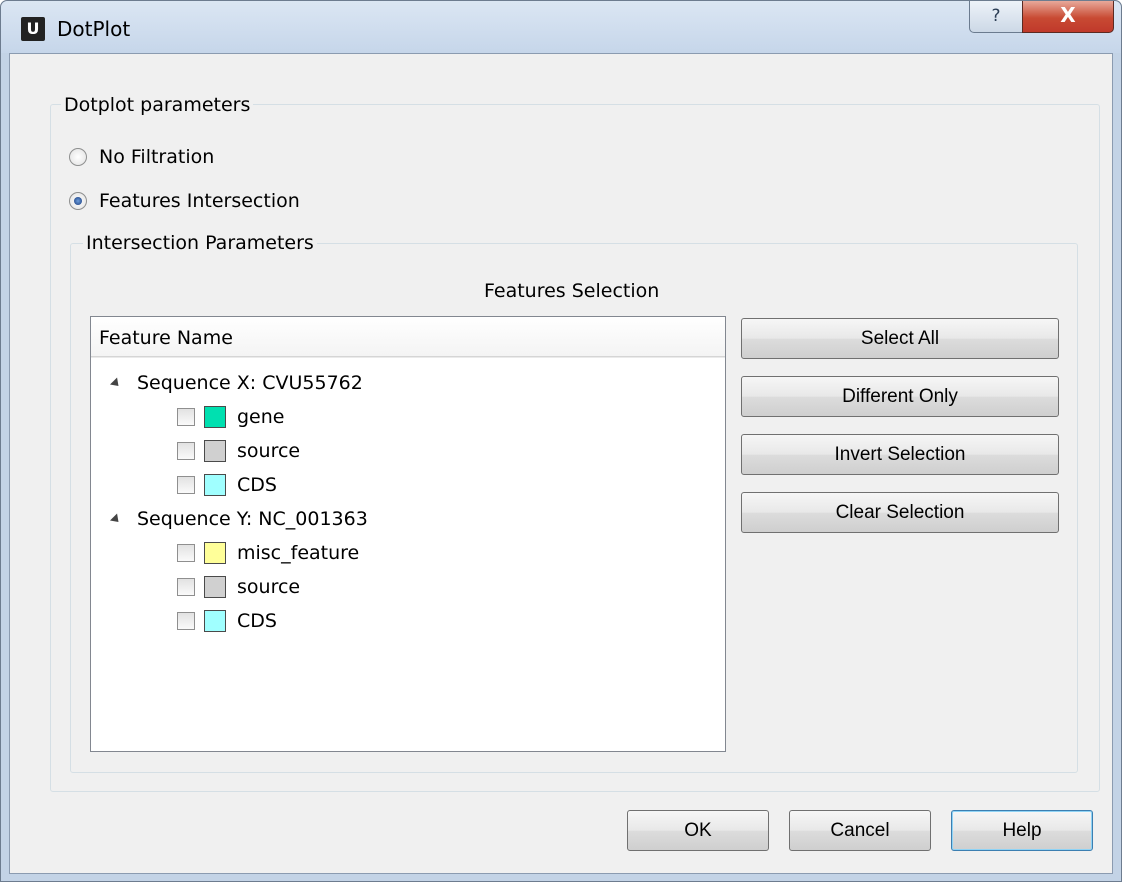  What do you see at coordinates (408, 337) in the screenshot?
I see `column-header-feature-name: Feature Name` at bounding box center [408, 337].